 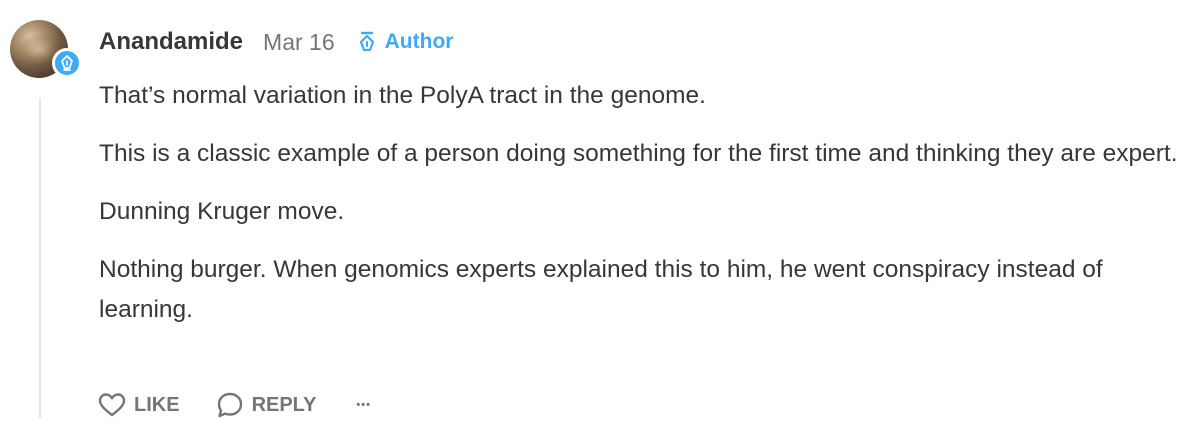 I want to click on comment-paragraph: Dunning Kruger move., so click(x=222, y=211).